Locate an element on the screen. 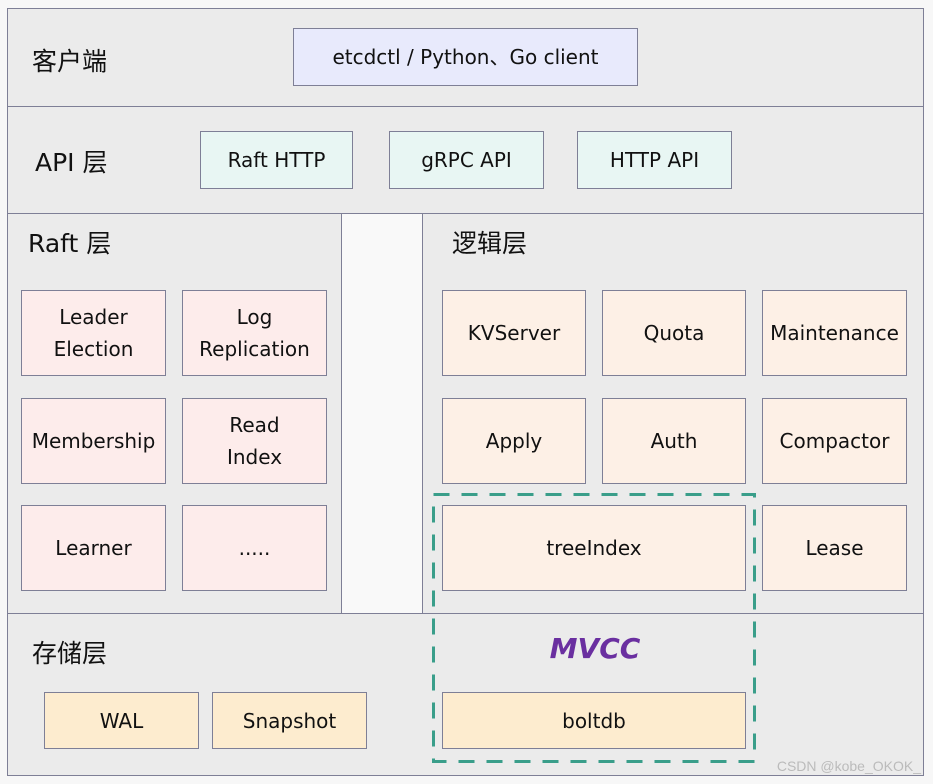 This screenshot has width=933, height=784. watermark: CSDN @kobe_OKOK_ is located at coordinates (848, 766).